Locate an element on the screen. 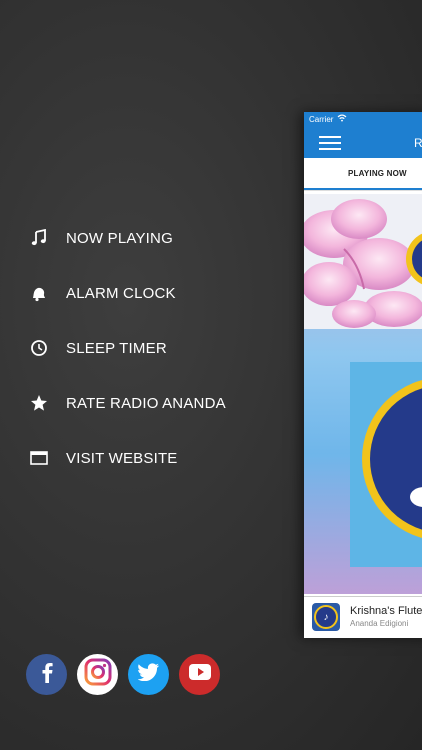 The height and width of the screenshot is (750, 422). menu-item-sleep-timer: SLEEP TIMER is located at coordinates (158, 348).